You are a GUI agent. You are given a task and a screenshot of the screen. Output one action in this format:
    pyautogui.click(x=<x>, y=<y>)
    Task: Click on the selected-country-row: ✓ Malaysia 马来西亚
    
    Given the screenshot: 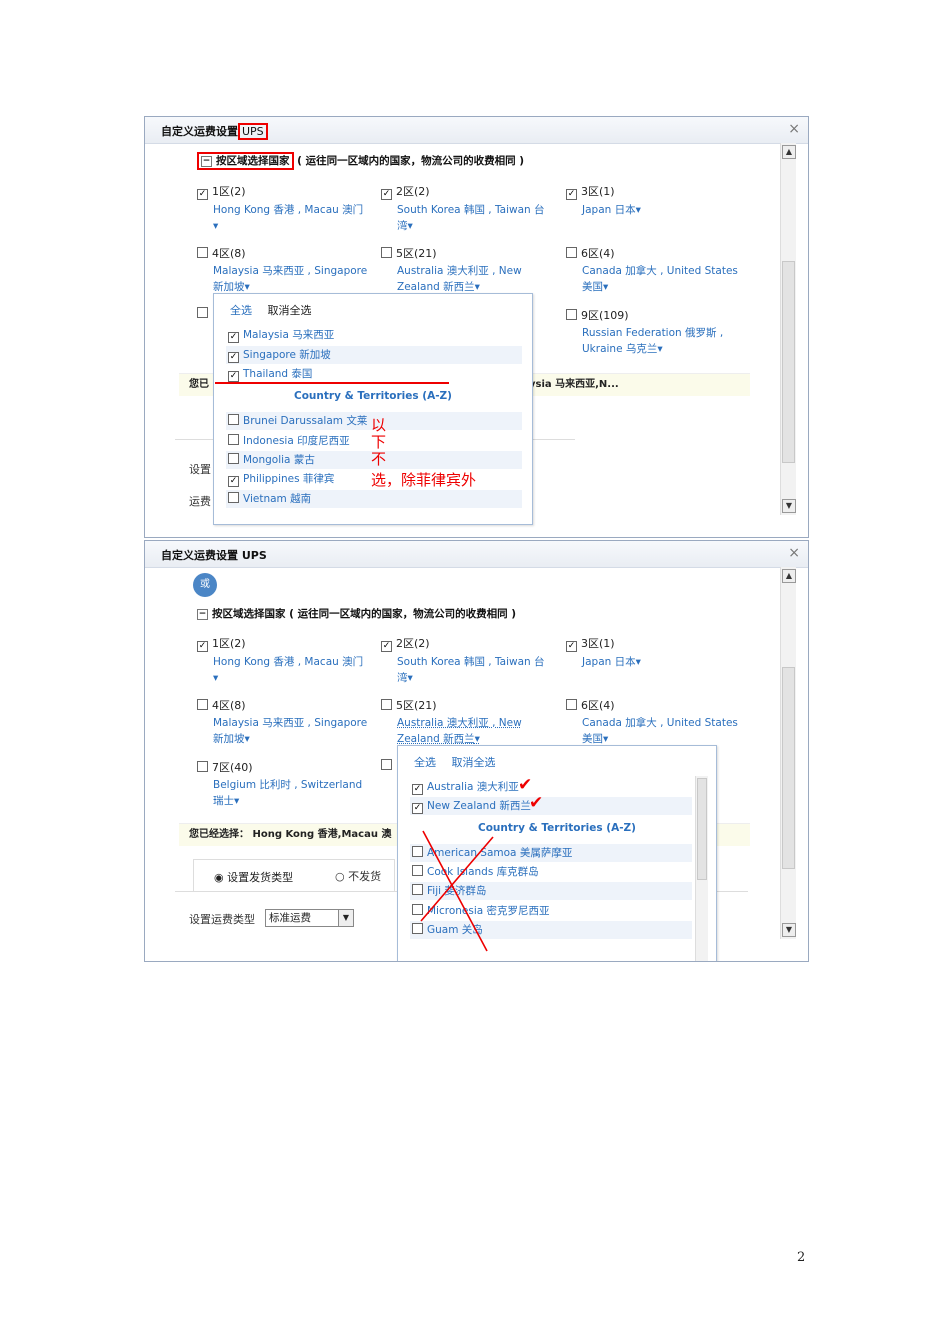 What is the action you would take?
    pyautogui.click(x=374, y=335)
    